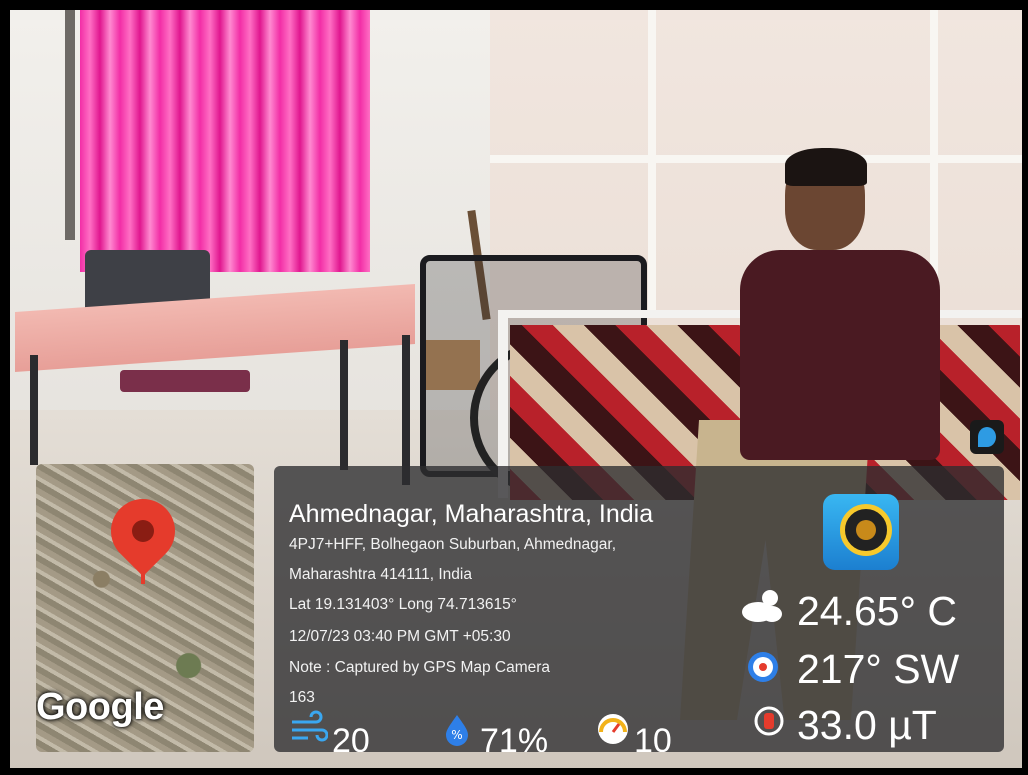 The height and width of the screenshot is (775, 1028). What do you see at coordinates (225, 141) in the screenshot?
I see `pink-curtain` at bounding box center [225, 141].